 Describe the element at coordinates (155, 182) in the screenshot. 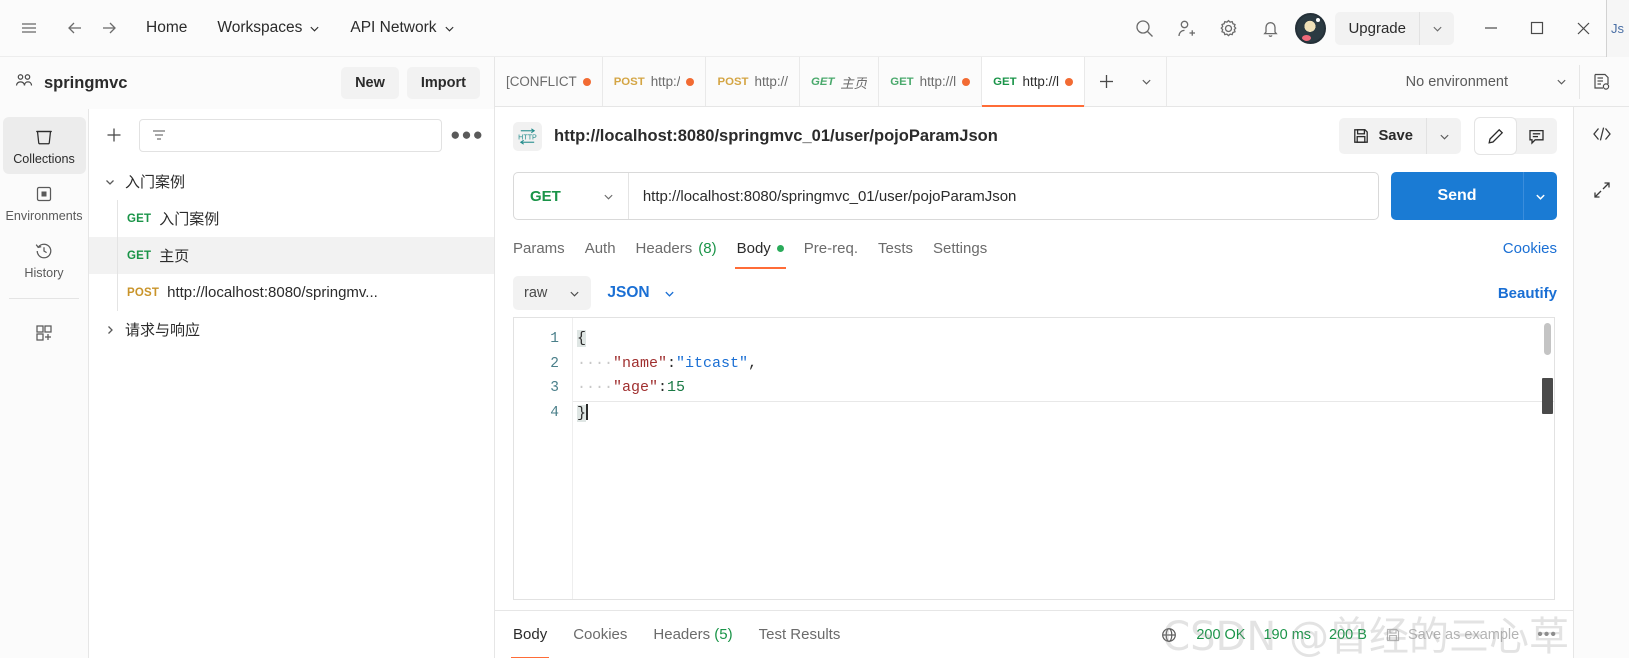

I see `tree-folder-label: 入门案例` at that location.